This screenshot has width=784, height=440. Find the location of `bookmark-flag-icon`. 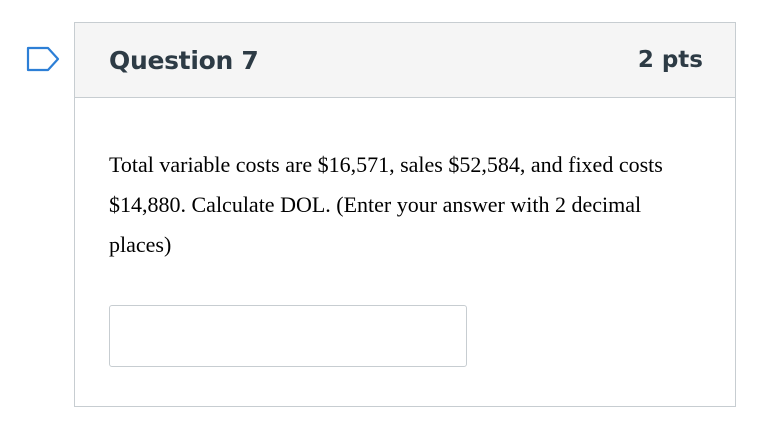

bookmark-flag-icon is located at coordinates (43, 59).